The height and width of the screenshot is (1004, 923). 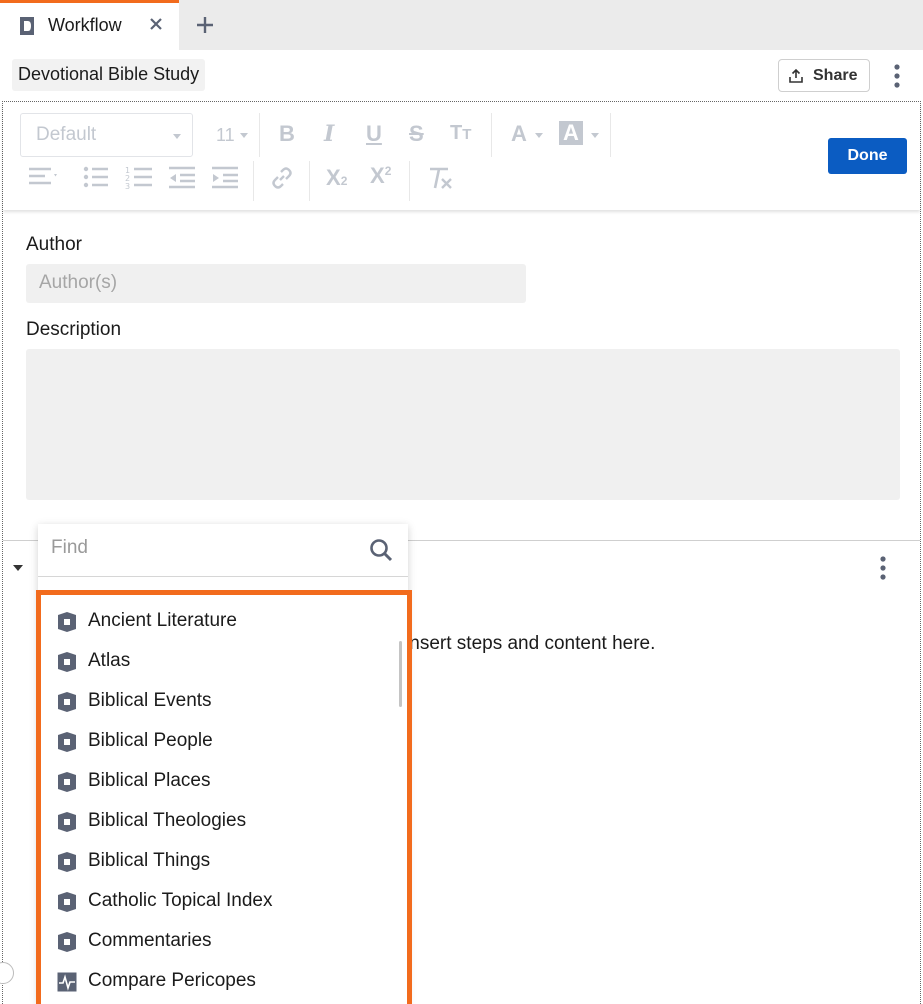 I want to click on find-input: Find, so click(x=223, y=550).